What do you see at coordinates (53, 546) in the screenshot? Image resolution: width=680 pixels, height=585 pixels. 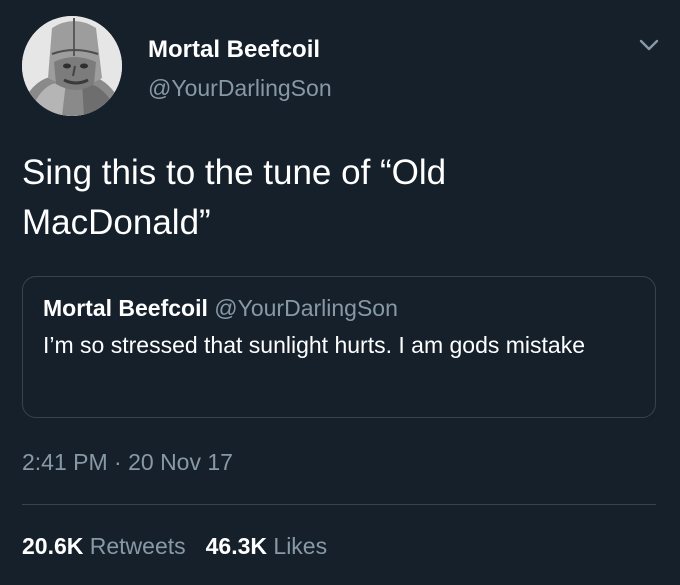 I see `retweets-count: 20.6K` at bounding box center [53, 546].